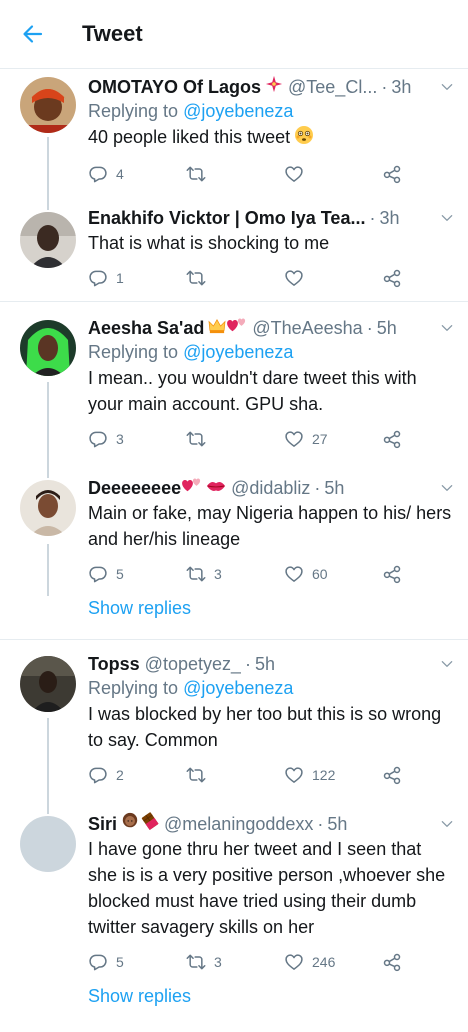 This screenshot has width=468, height=1032. I want to click on reply-button: 2, so click(137, 775).